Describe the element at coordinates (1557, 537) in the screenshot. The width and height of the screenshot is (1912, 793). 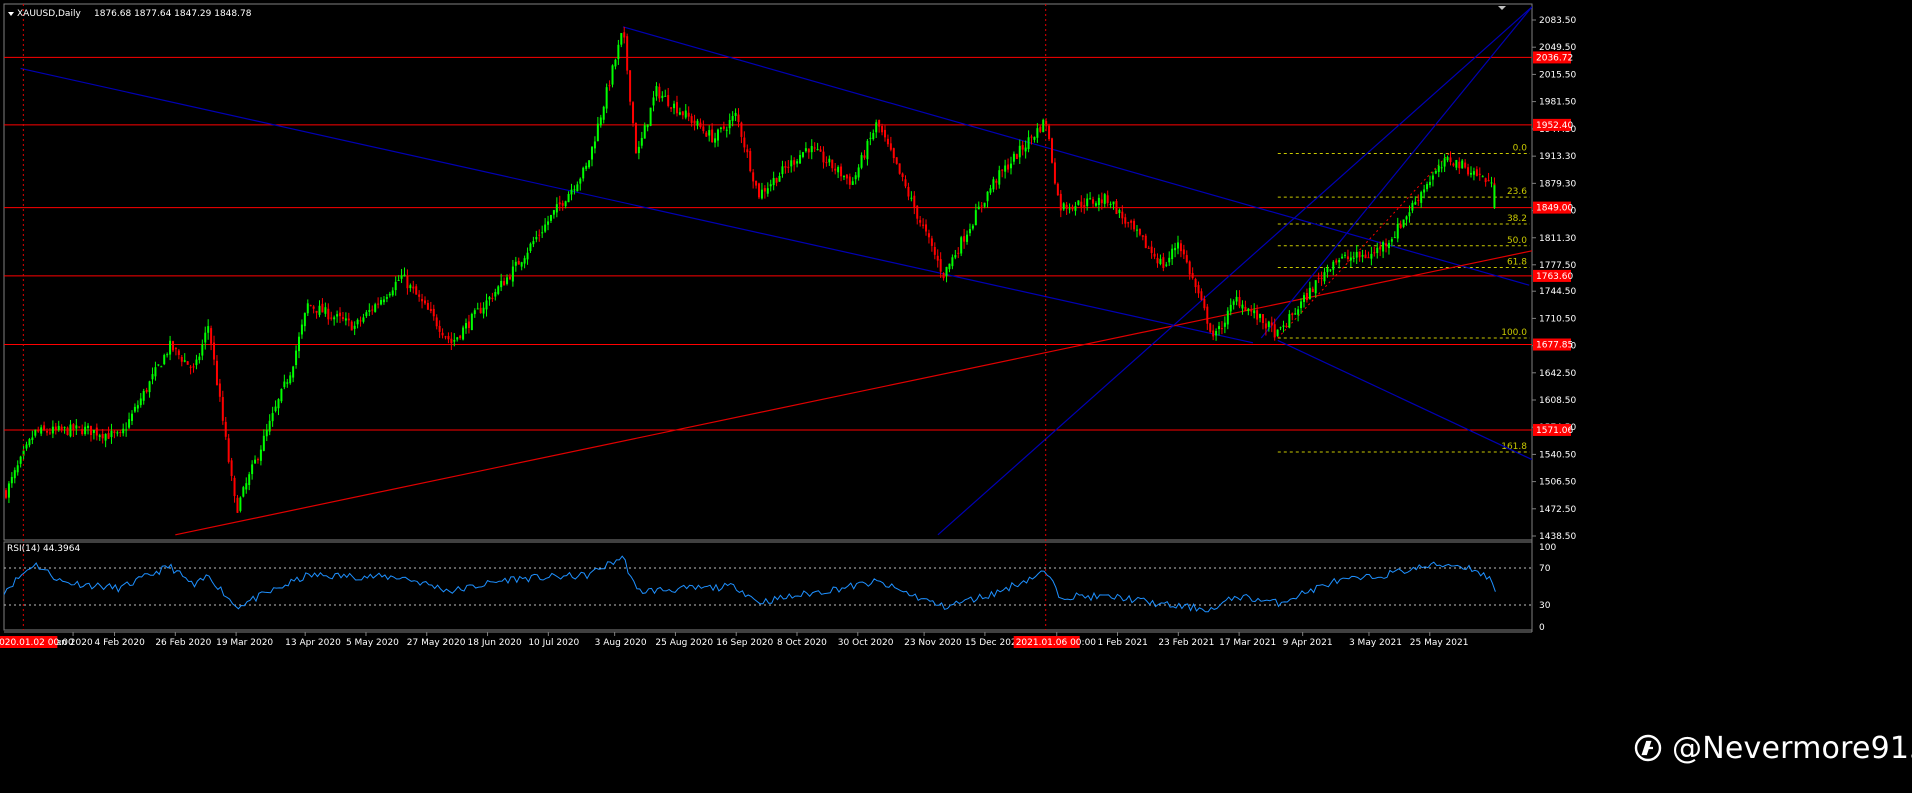
I see `price-tick-label: 1438.50` at that location.